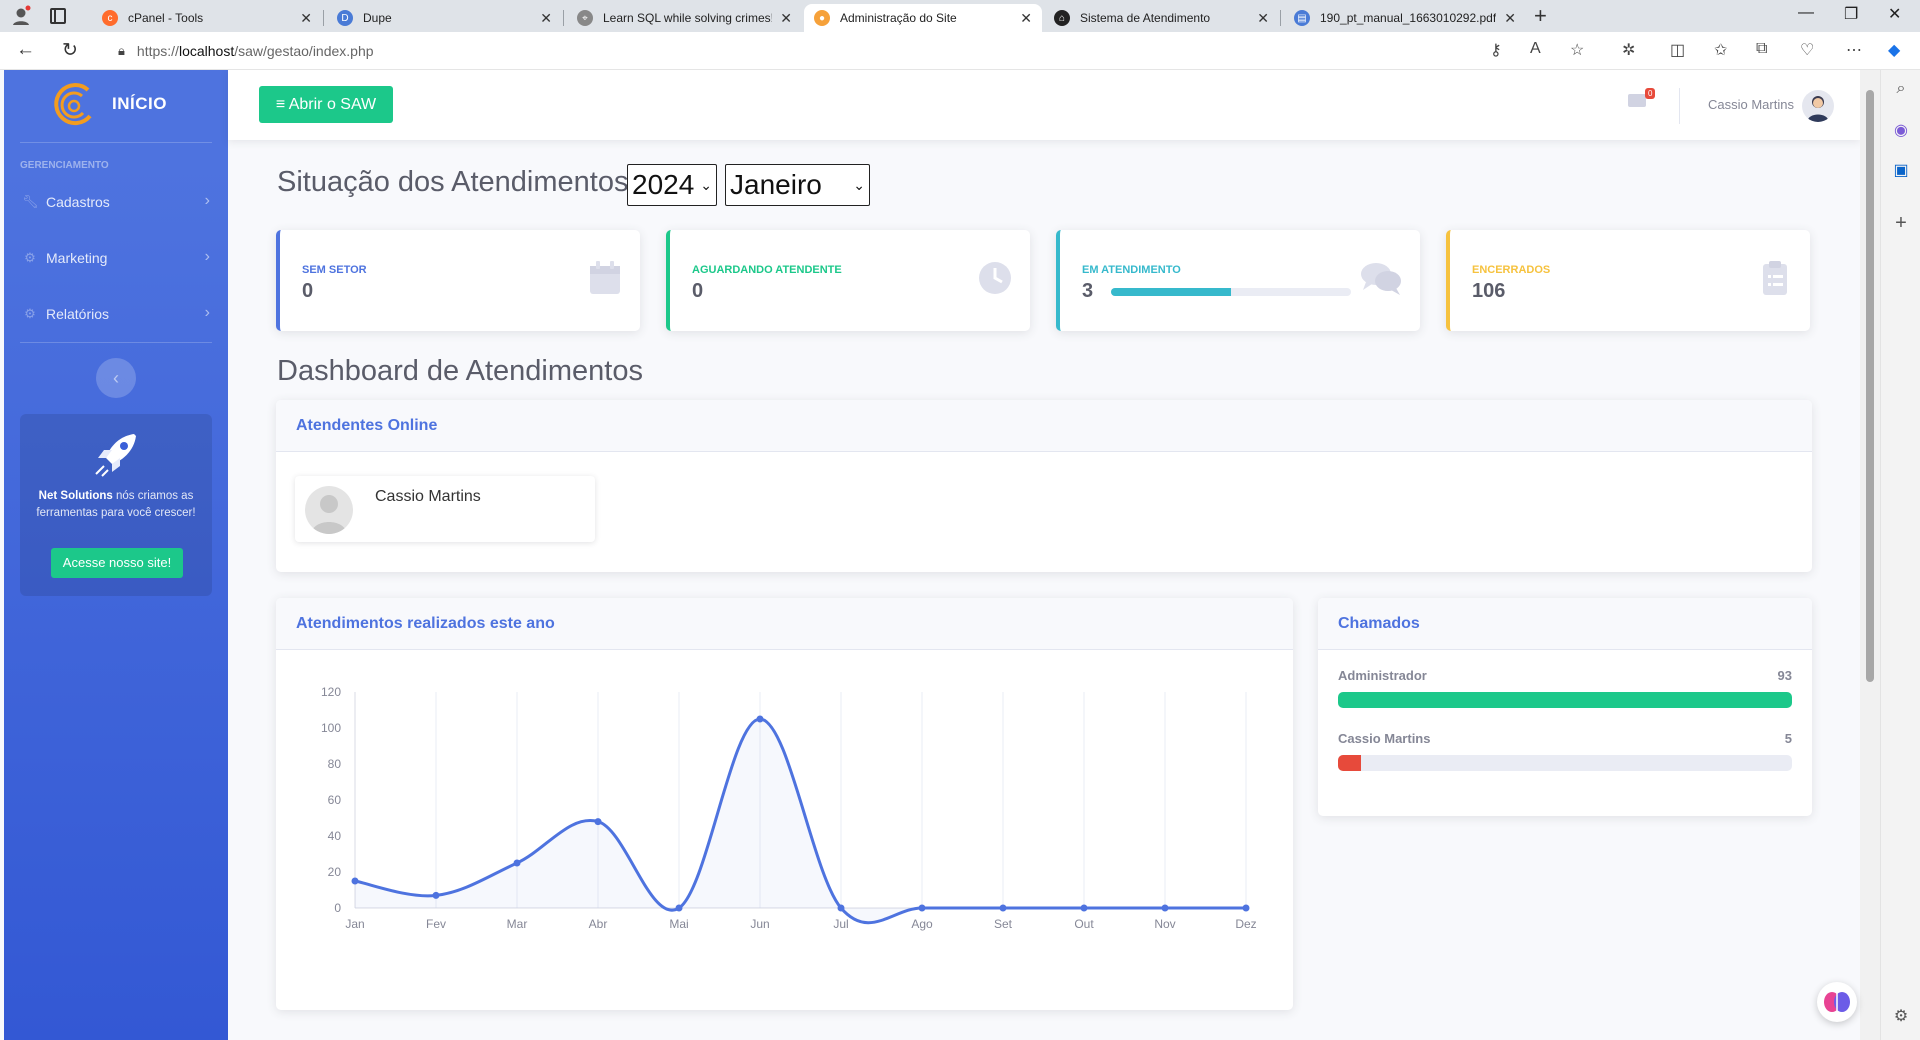 The image size is (1920, 1040). Describe the element at coordinates (326, 104) in the screenshot. I see `open-saw-button: ≡ Abrir o SAW` at that location.